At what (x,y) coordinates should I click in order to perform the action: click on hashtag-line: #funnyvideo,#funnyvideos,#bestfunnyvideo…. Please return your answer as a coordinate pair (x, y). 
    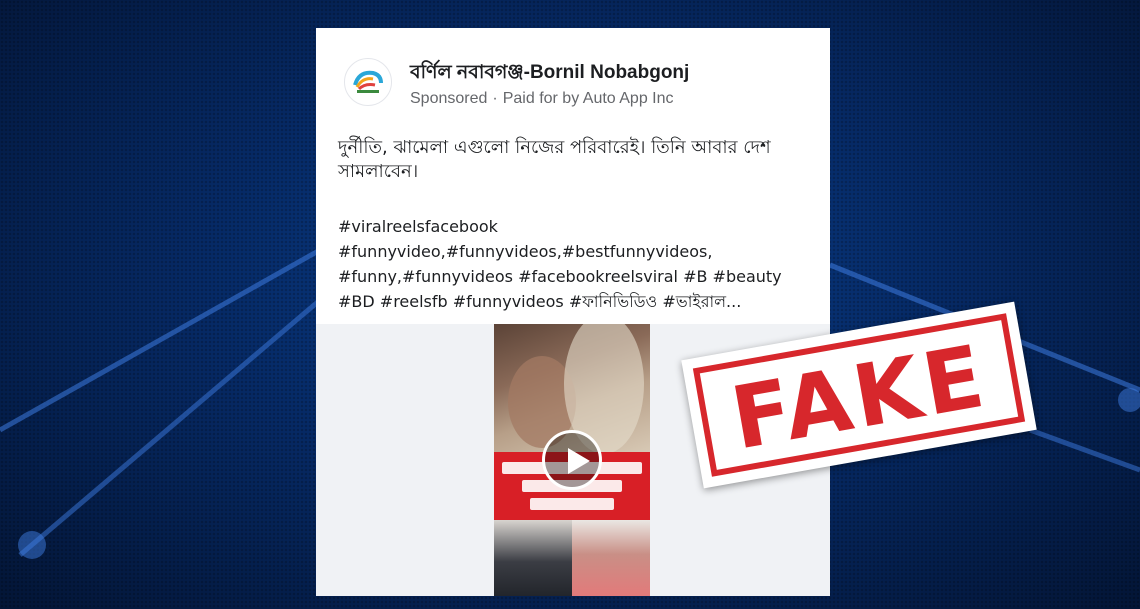
    Looking at the image, I should click on (578, 251).